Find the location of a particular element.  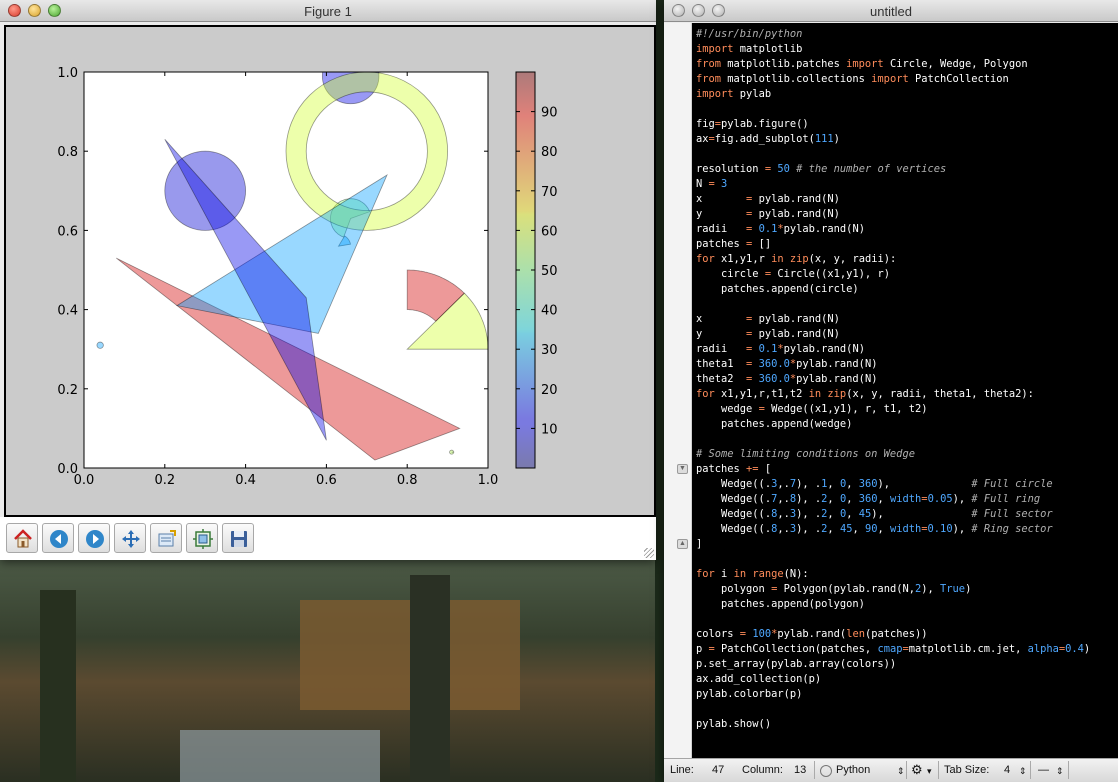

code-line: p.set_array(pylab.array(colors)) is located at coordinates (893, 664).